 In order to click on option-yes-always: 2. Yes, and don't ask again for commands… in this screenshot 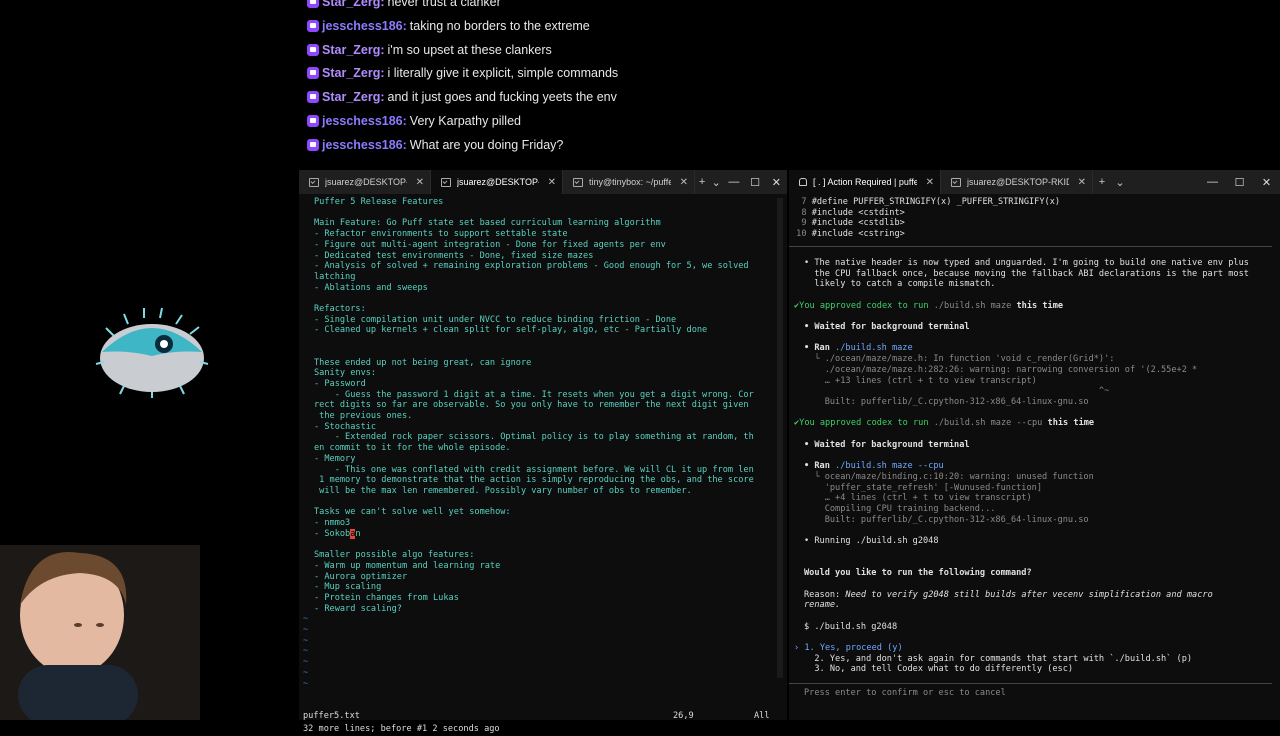, I will do `click(998, 659)`.